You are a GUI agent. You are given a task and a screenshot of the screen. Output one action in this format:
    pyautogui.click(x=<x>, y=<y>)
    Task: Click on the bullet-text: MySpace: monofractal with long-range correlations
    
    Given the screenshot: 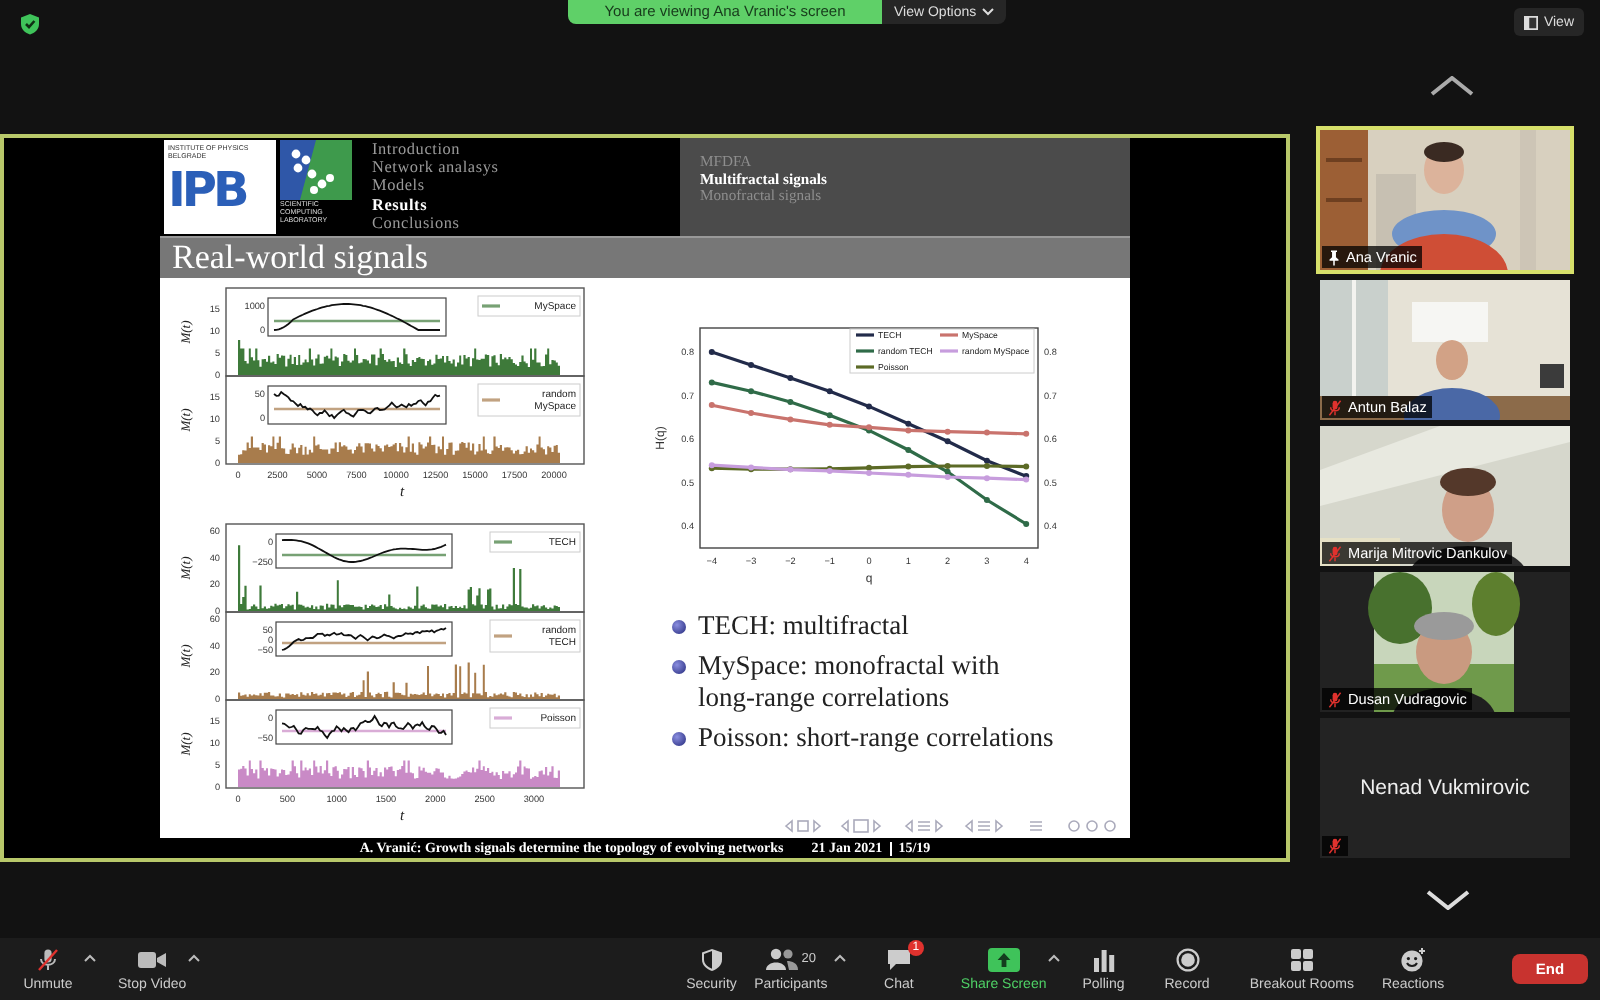 What is the action you would take?
    pyautogui.click(x=850, y=682)
    